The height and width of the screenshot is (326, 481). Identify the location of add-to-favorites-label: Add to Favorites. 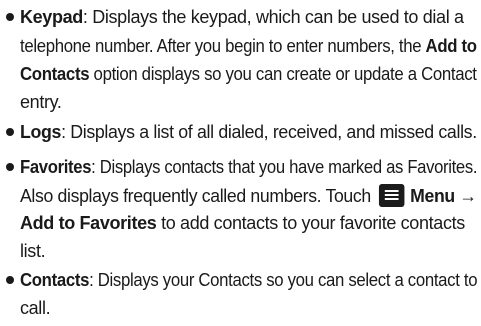
(88, 223).